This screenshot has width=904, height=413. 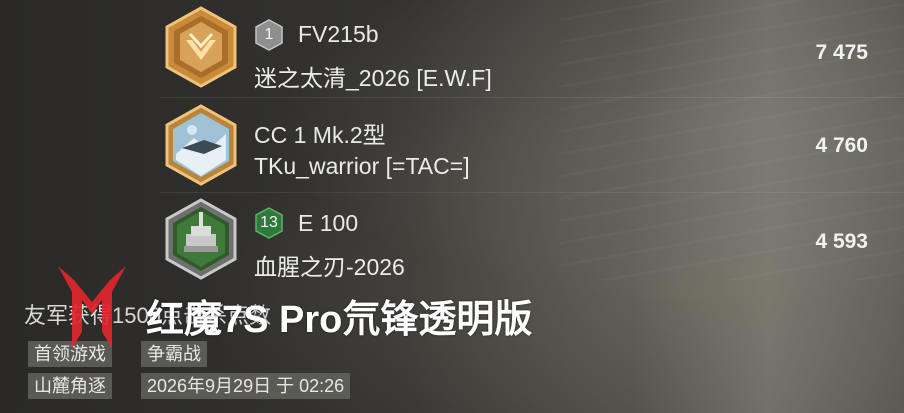 I want to click on battle-type-tag: 争霸战, so click(x=174, y=354).